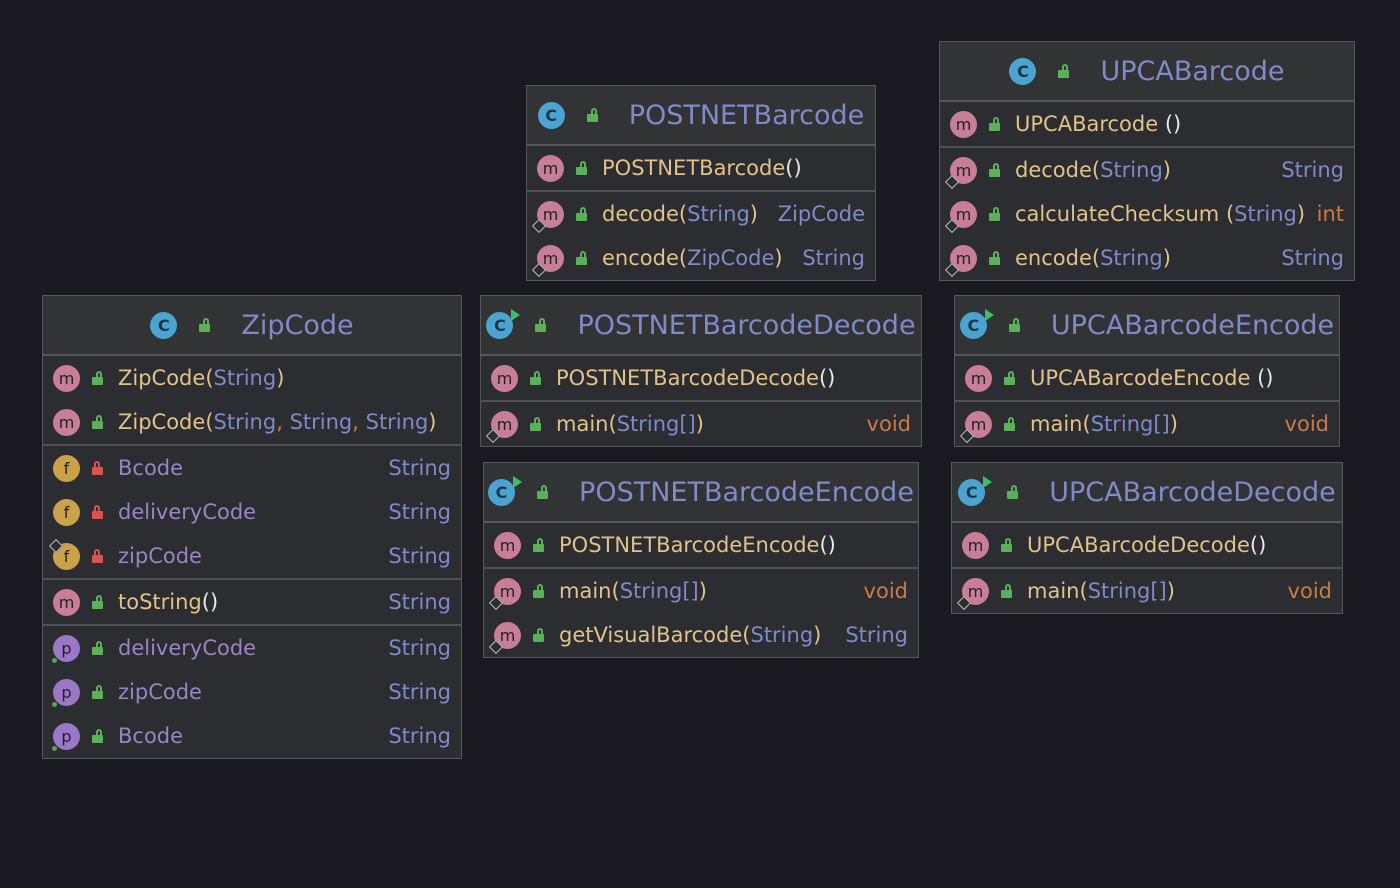 This screenshot has width=1400, height=888. I want to click on property-icon: p, so click(66, 692).